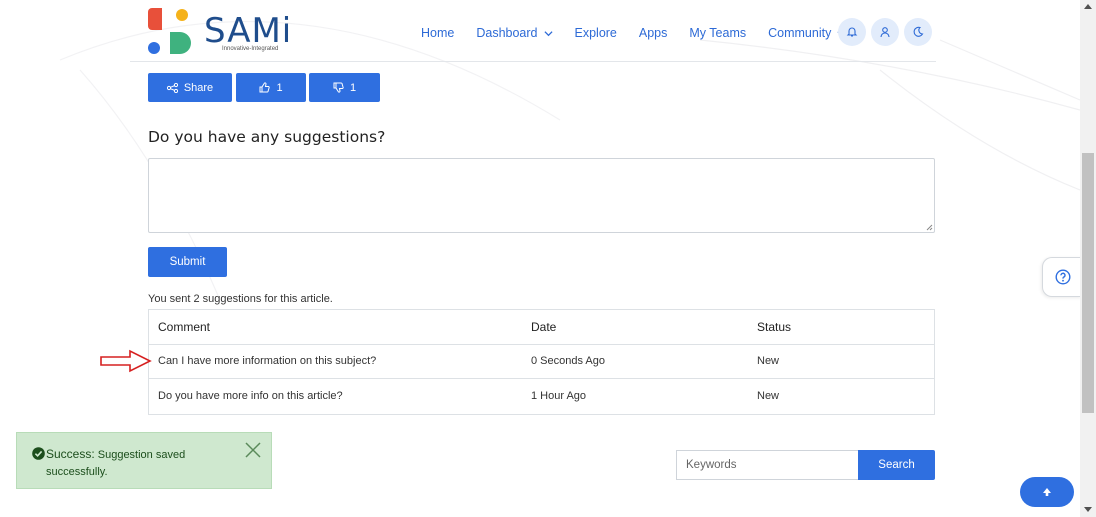 This screenshot has height=517, width=1096. What do you see at coordinates (187, 262) in the screenshot?
I see `submit-button: Submit` at bounding box center [187, 262].